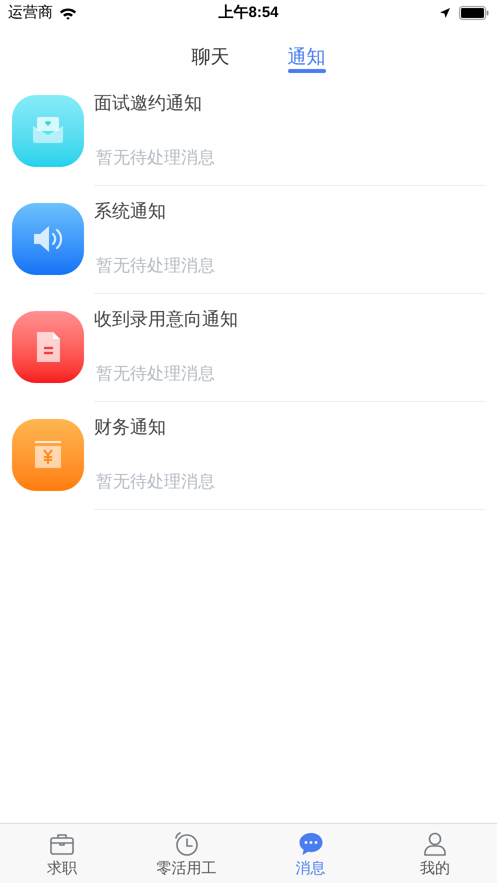 Image resolution: width=497 pixels, height=883 pixels. Describe the element at coordinates (289, 427) in the screenshot. I see `notification-title: 财务通知` at that location.